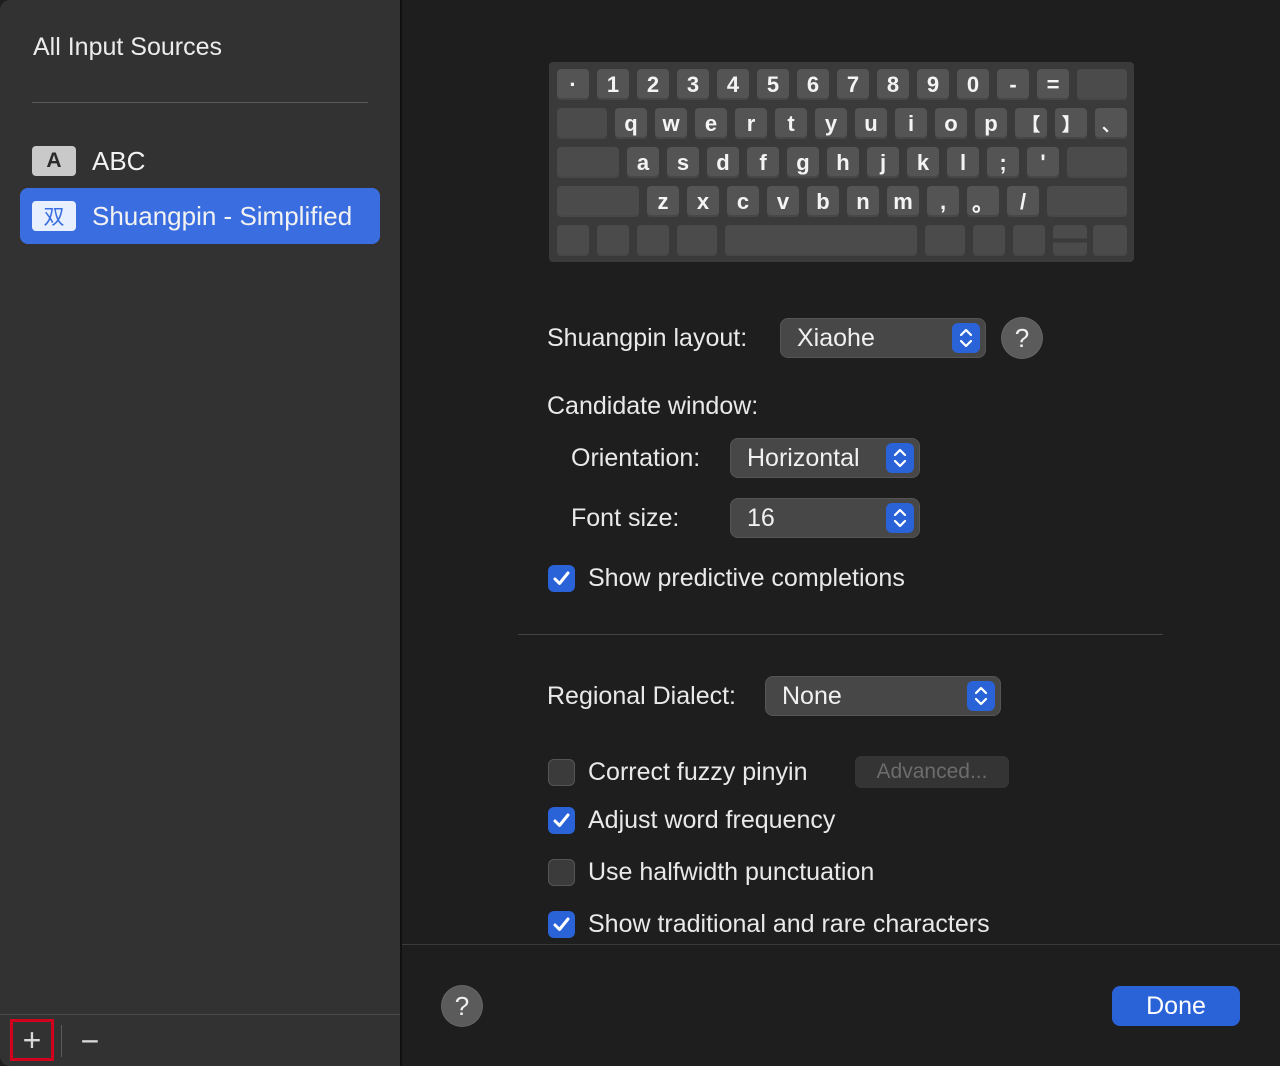  What do you see at coordinates (723, 162) in the screenshot?
I see `key: d` at bounding box center [723, 162].